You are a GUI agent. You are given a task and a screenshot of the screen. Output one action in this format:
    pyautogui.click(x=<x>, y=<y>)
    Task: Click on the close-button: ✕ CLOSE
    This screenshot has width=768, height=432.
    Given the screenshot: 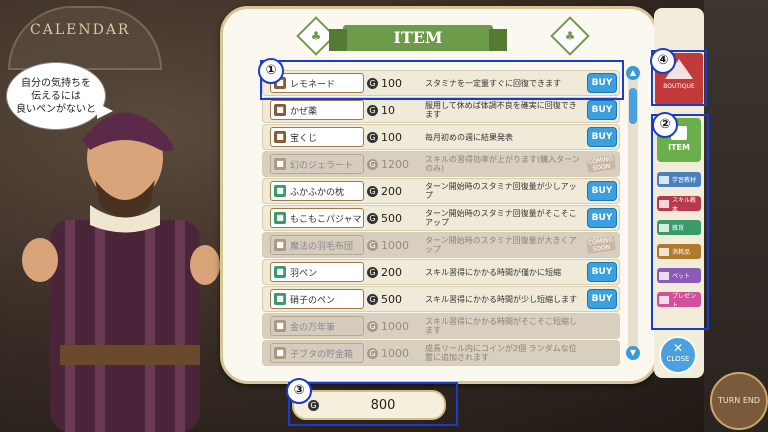 What is the action you would take?
    pyautogui.click(x=678, y=355)
    